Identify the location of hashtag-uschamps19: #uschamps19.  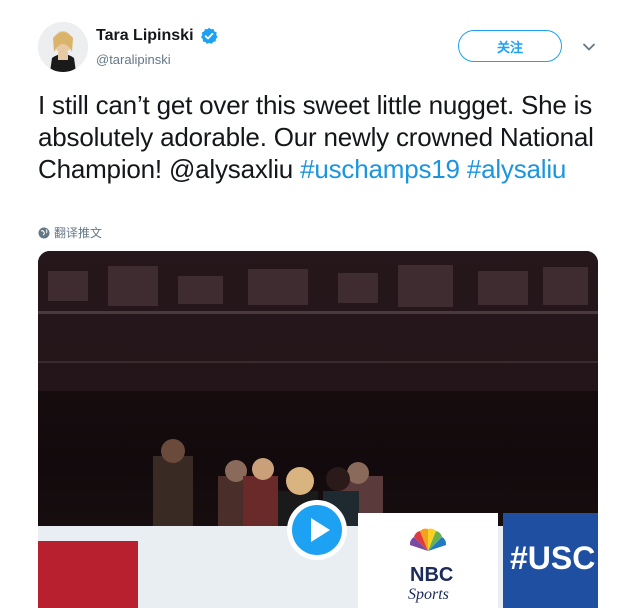
(380, 169).